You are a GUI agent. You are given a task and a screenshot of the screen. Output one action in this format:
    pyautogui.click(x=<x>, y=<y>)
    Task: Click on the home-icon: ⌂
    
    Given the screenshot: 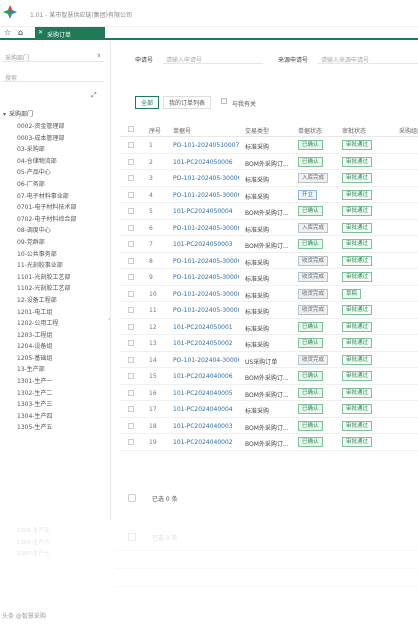 What is the action you would take?
    pyautogui.click(x=20, y=32)
    